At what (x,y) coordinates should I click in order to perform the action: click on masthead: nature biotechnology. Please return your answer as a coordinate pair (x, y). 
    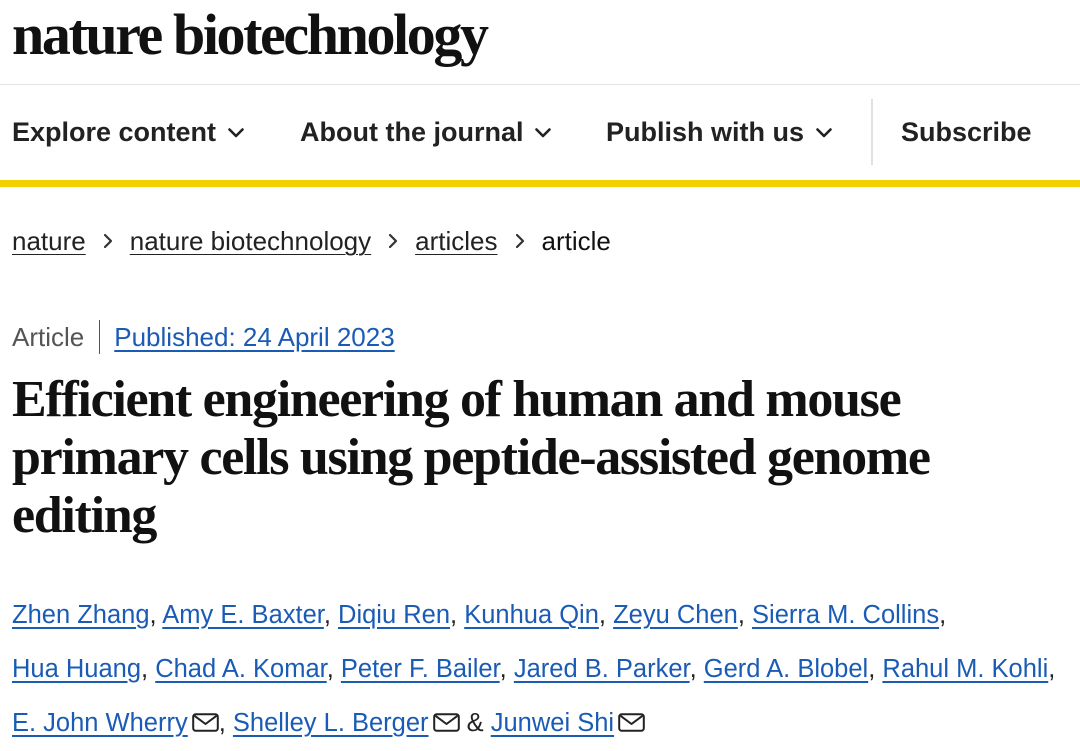
    Looking at the image, I should click on (540, 42).